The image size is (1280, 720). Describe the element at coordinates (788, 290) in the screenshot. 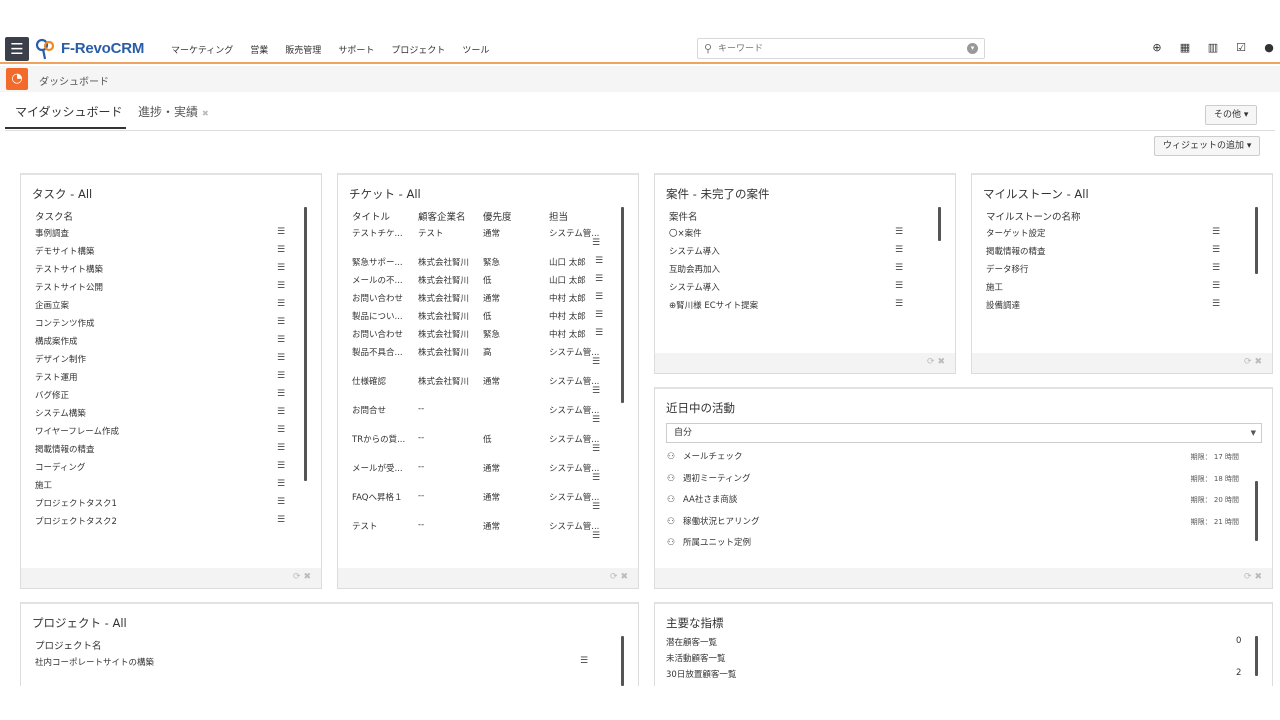

I see `list-item: システム導入 ☰` at that location.